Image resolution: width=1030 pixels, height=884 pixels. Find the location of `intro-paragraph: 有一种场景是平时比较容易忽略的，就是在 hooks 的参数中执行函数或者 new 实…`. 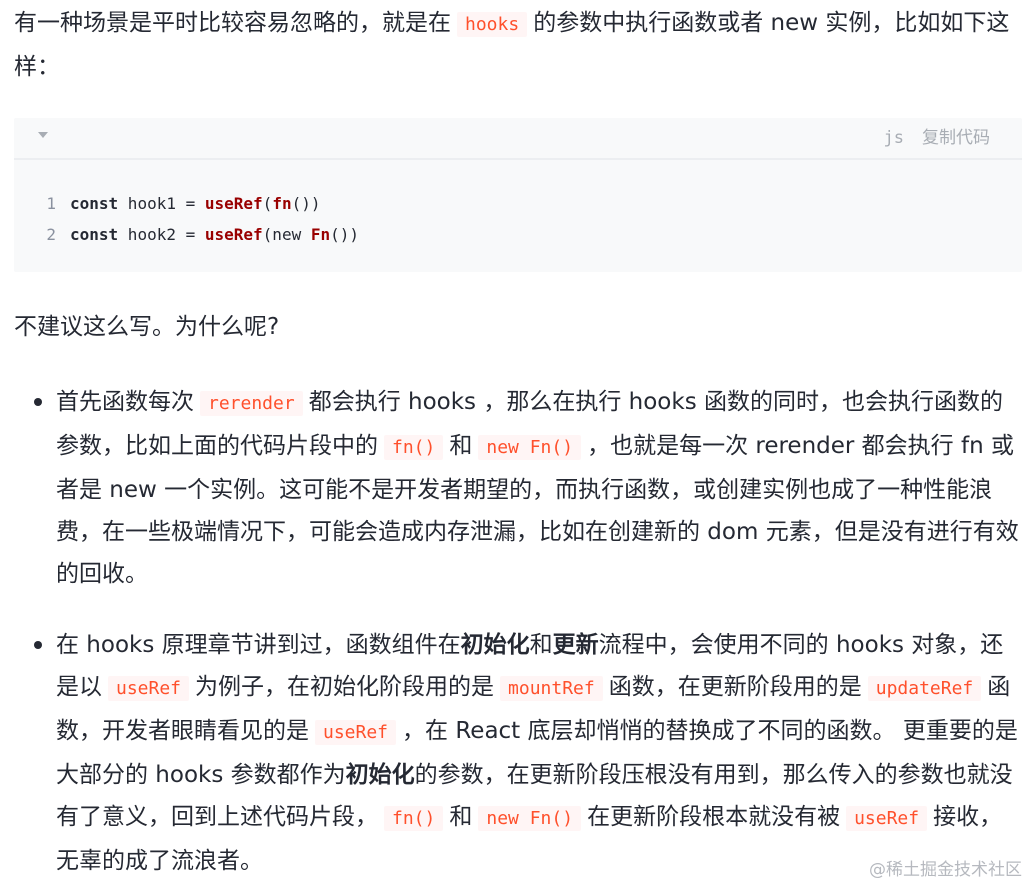

intro-paragraph: 有一种场景是平时比较容易忽略的，就是在 hooks 的参数中执行函数或者 new 实… is located at coordinates (514, 45).